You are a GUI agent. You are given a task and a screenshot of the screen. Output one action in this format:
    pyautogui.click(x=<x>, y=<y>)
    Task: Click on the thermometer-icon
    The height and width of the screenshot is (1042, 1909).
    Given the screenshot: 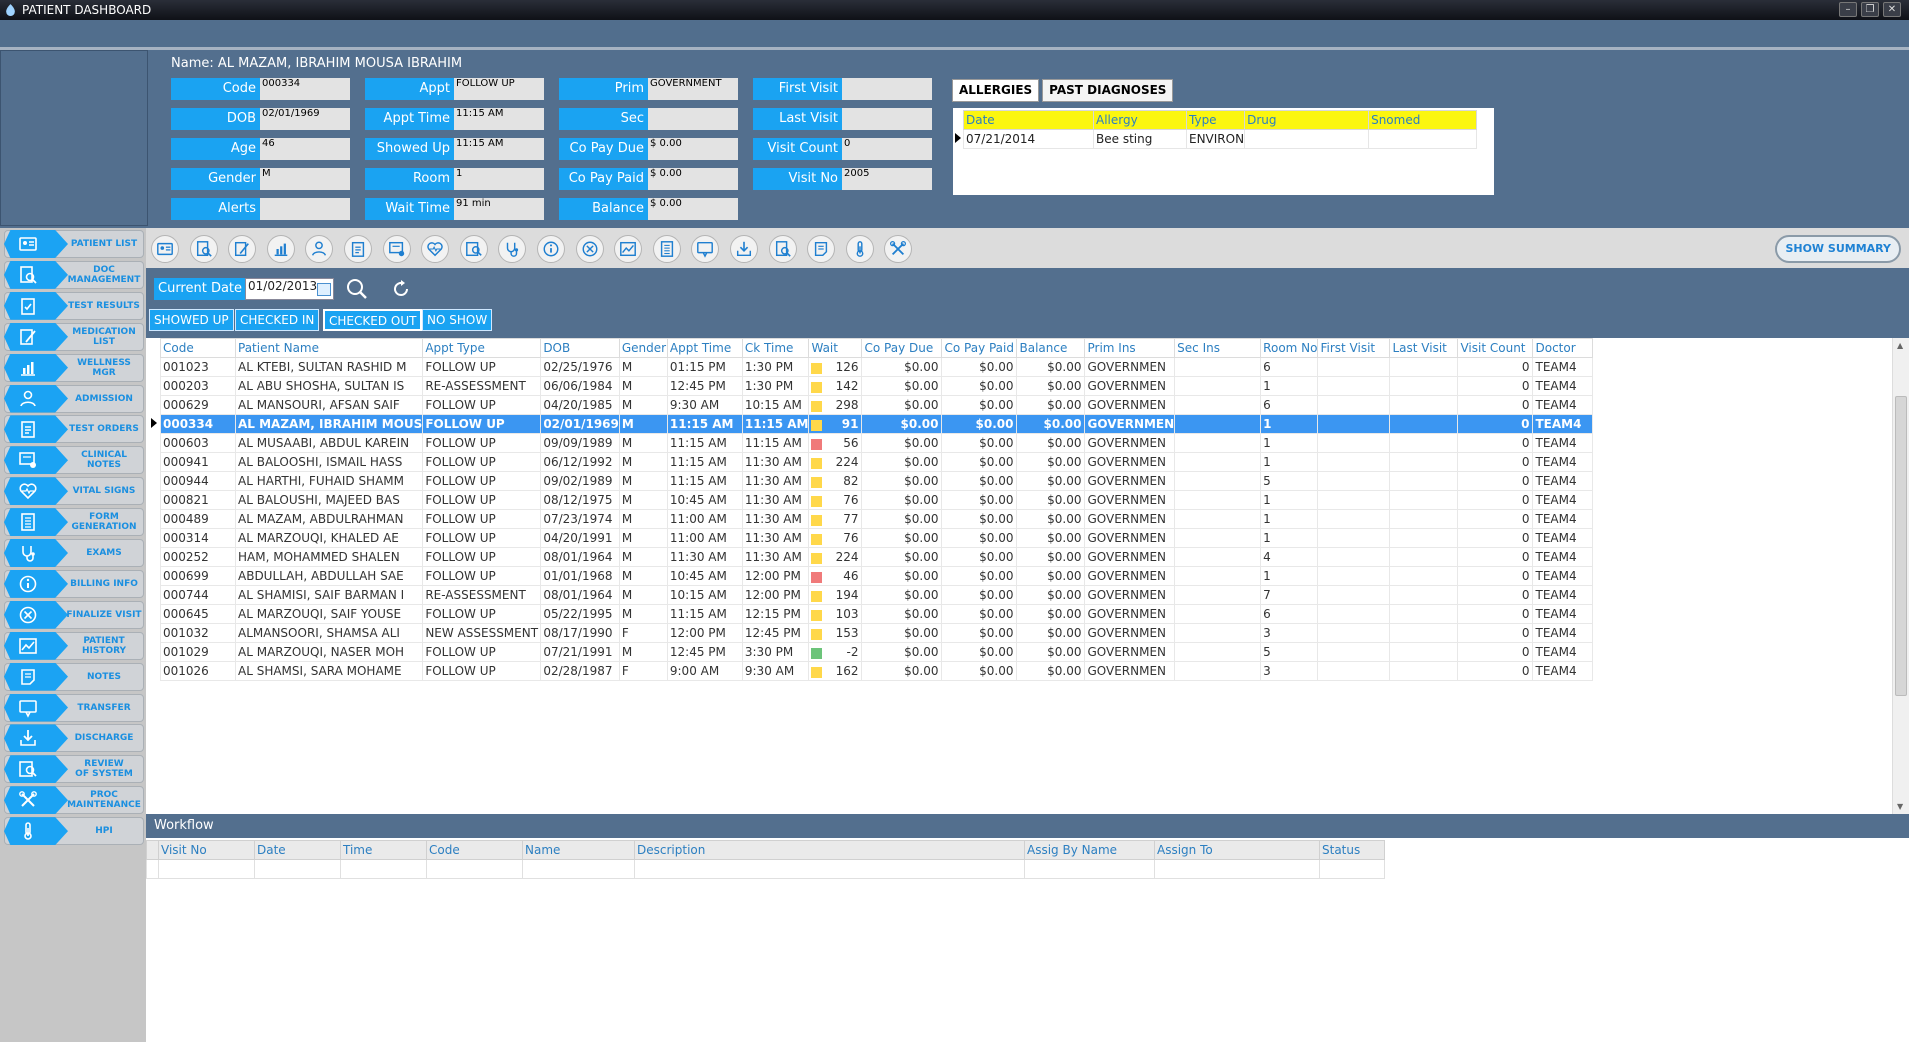 What is the action you would take?
    pyautogui.click(x=859, y=249)
    